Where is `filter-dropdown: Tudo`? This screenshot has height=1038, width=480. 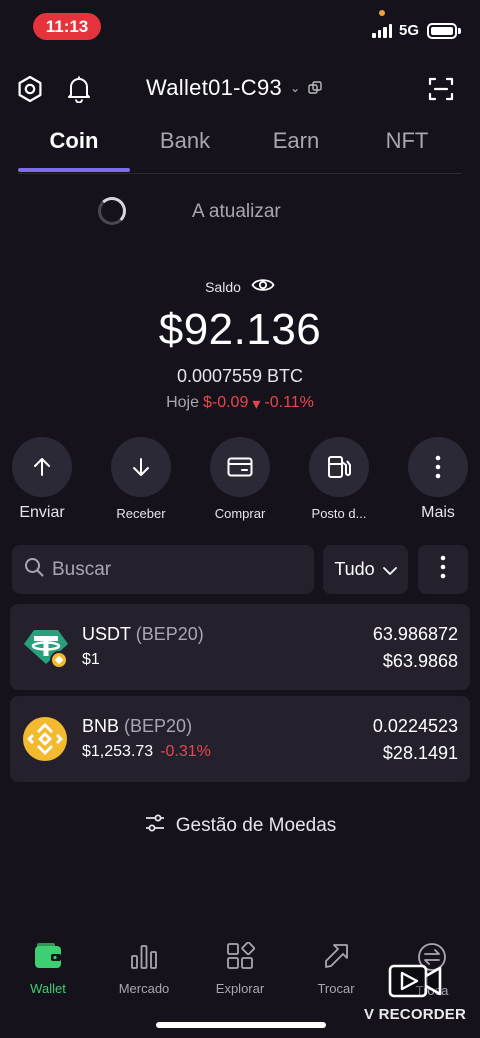 filter-dropdown: Tudo is located at coordinates (365, 569).